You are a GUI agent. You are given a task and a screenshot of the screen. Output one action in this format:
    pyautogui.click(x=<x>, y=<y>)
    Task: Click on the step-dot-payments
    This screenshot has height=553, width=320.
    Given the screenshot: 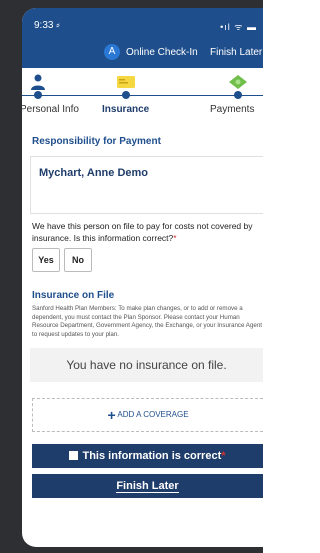 What is the action you would take?
    pyautogui.click(x=238, y=95)
    